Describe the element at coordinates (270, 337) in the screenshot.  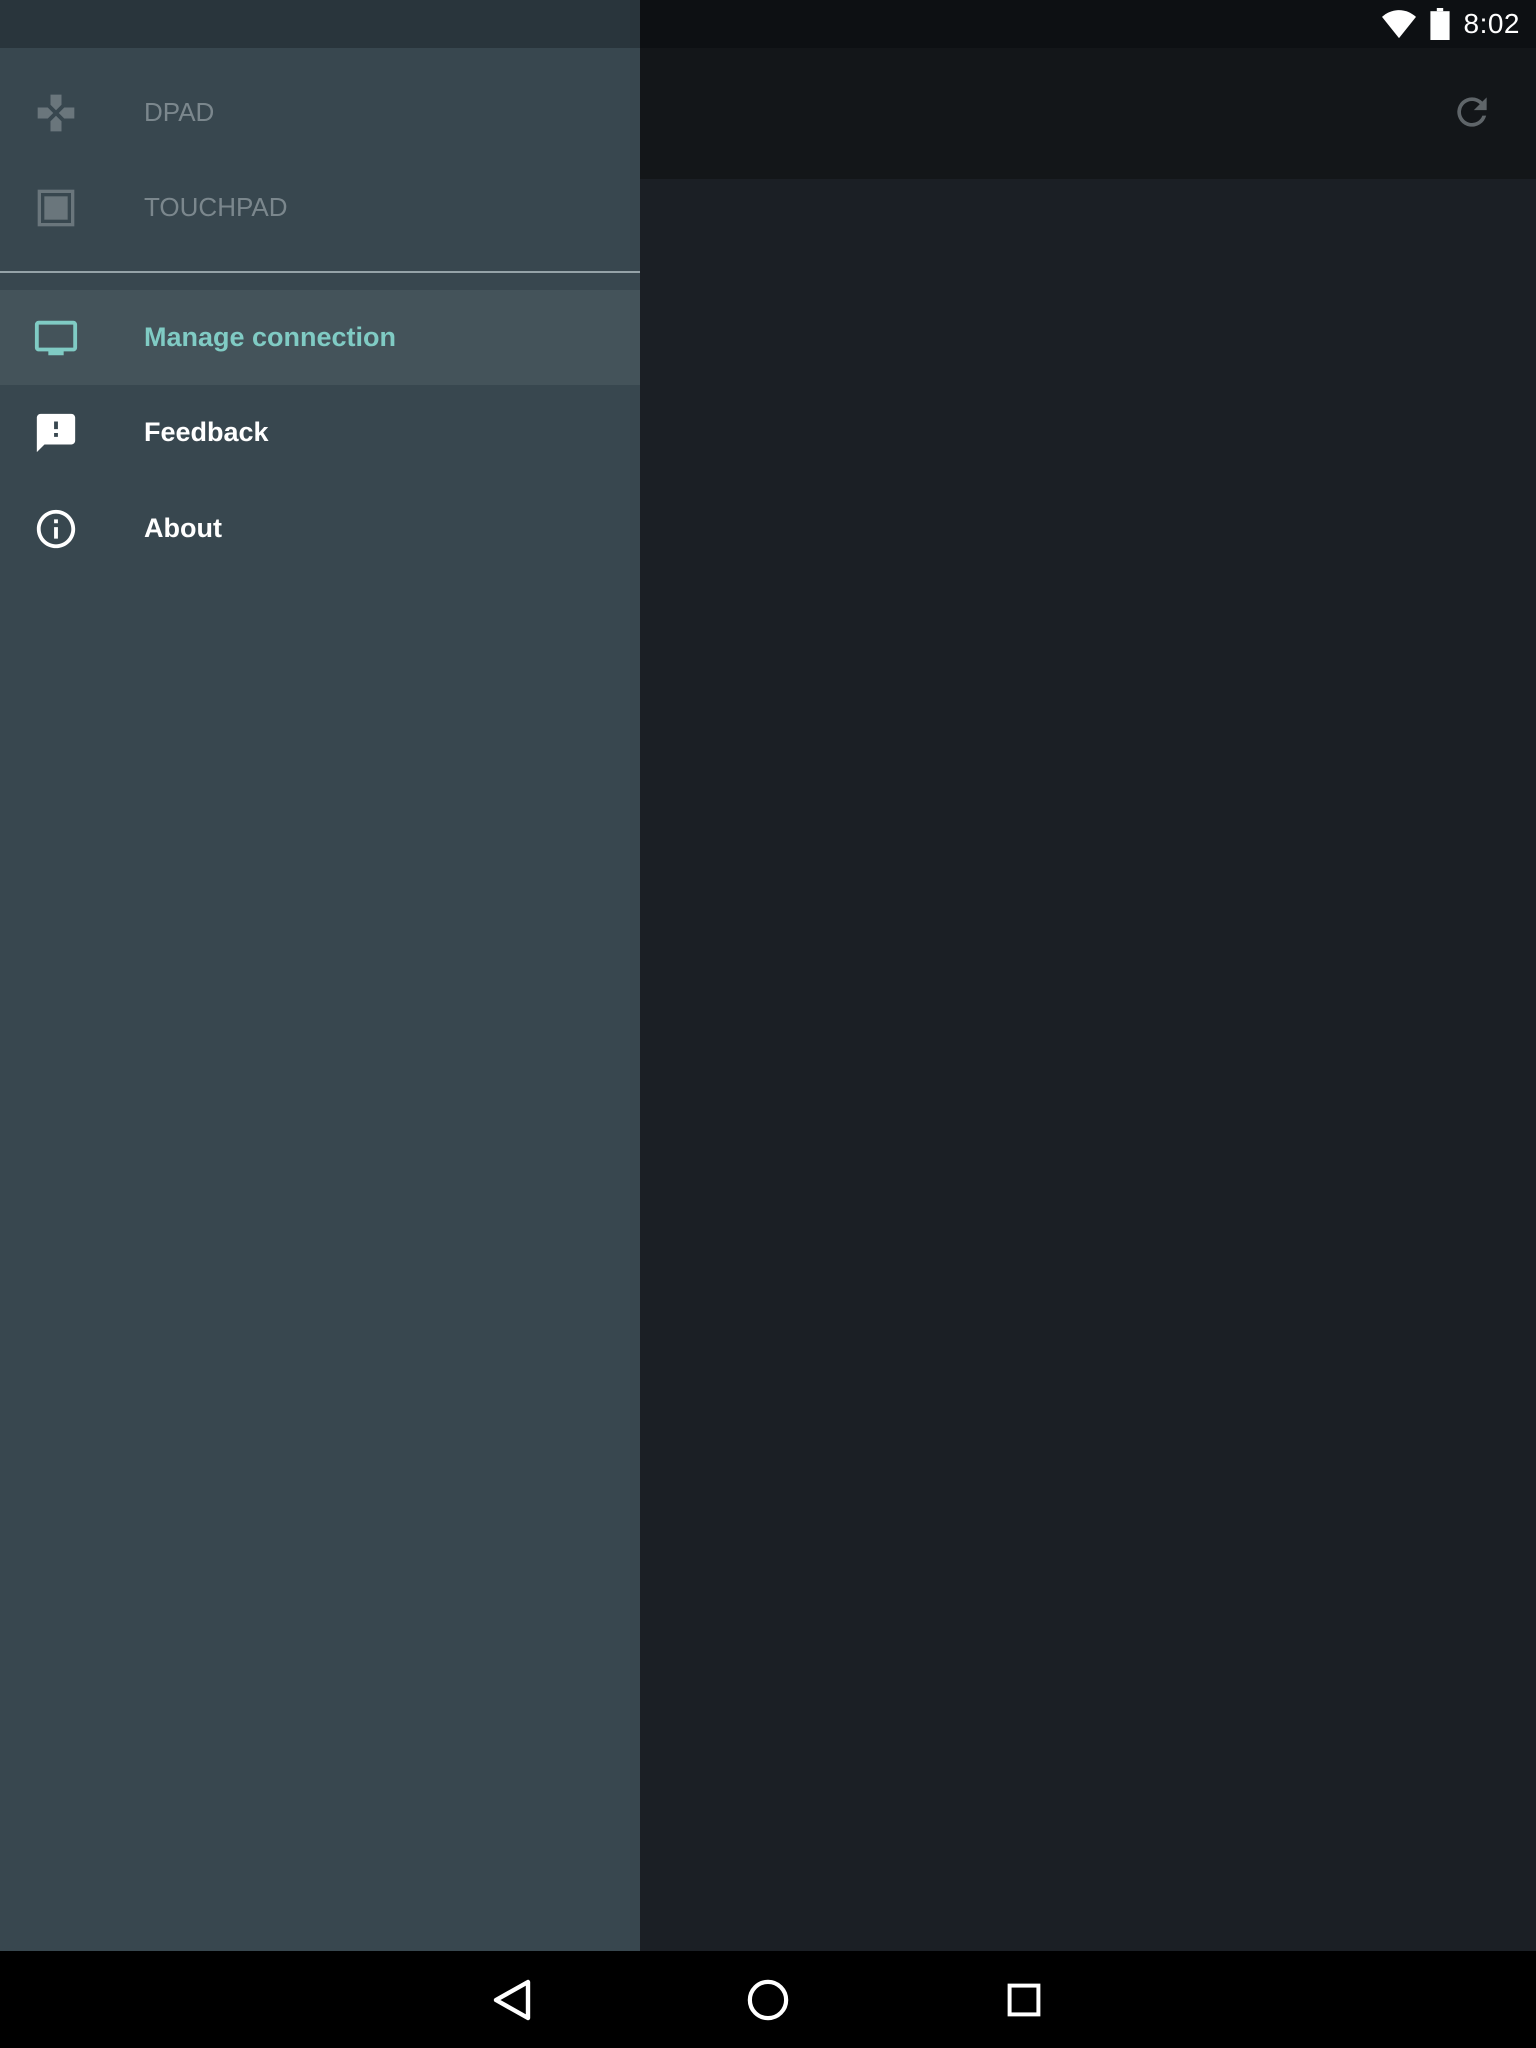
I see `drawer-item-label: Manage connection` at that location.